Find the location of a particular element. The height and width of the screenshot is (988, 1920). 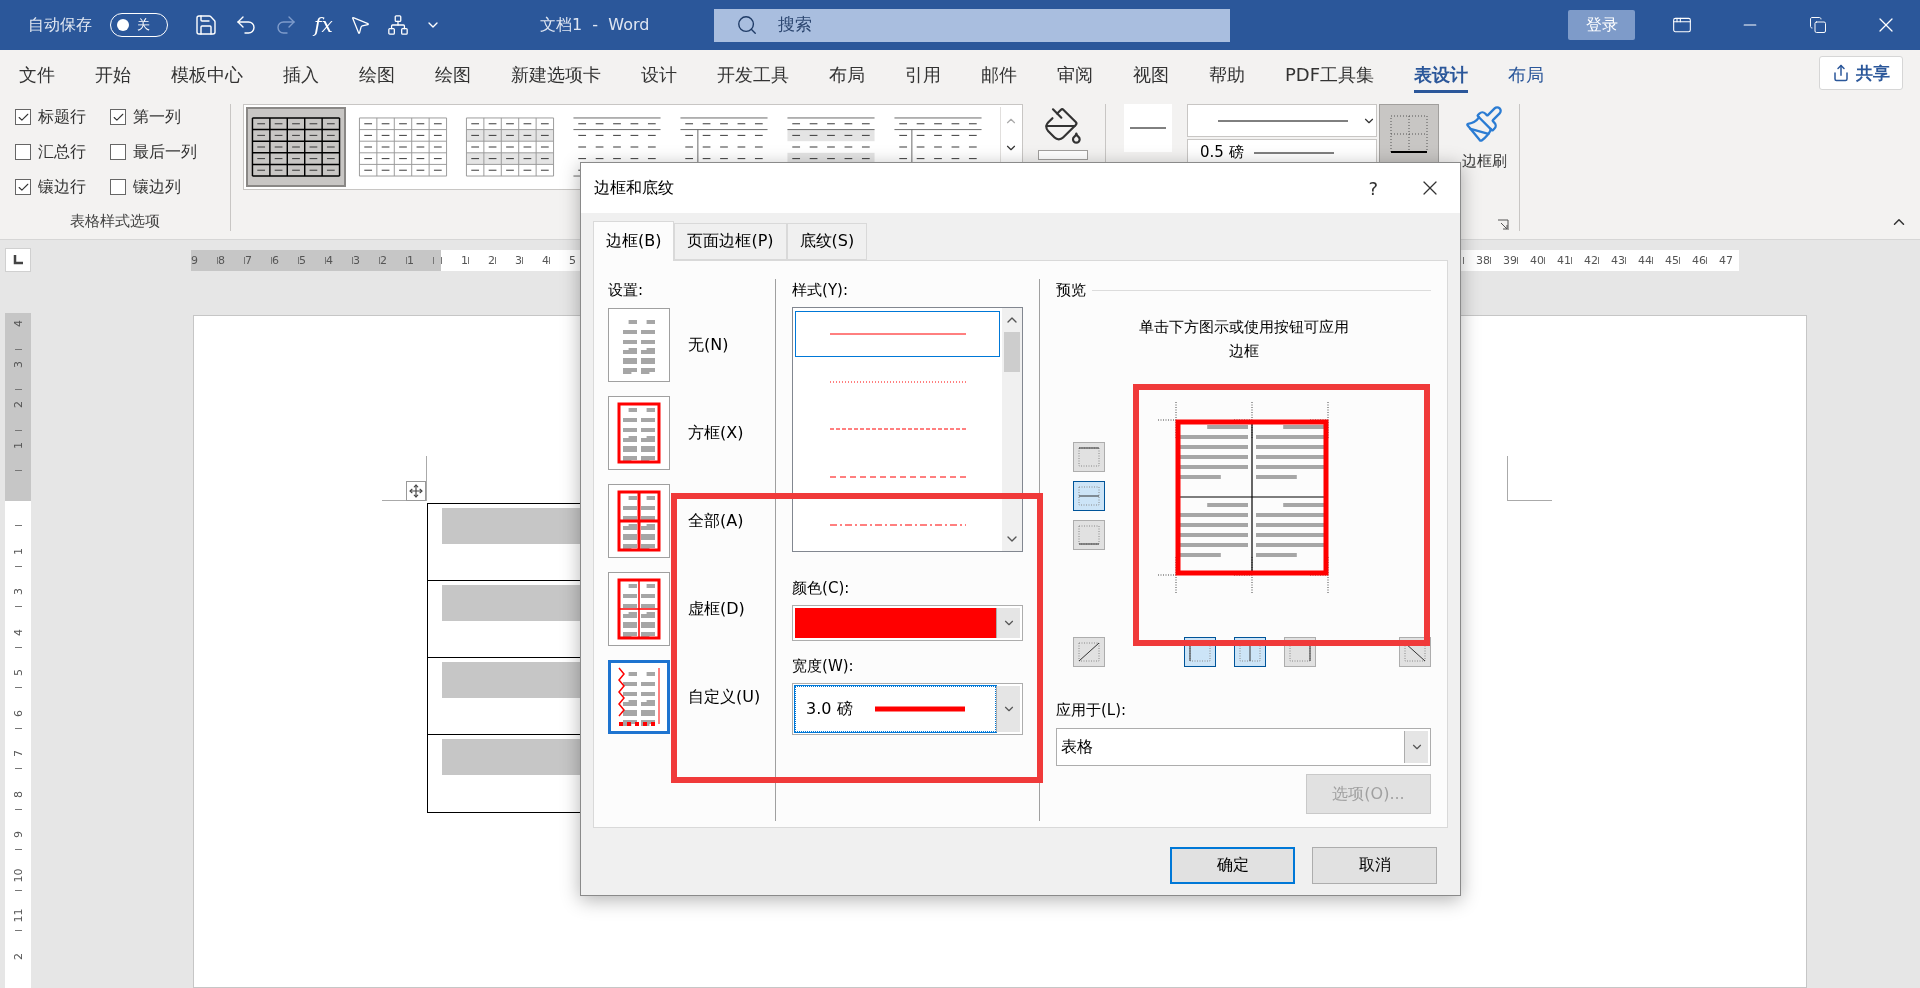

ribbon-tab: 文件 is located at coordinates (37, 76).